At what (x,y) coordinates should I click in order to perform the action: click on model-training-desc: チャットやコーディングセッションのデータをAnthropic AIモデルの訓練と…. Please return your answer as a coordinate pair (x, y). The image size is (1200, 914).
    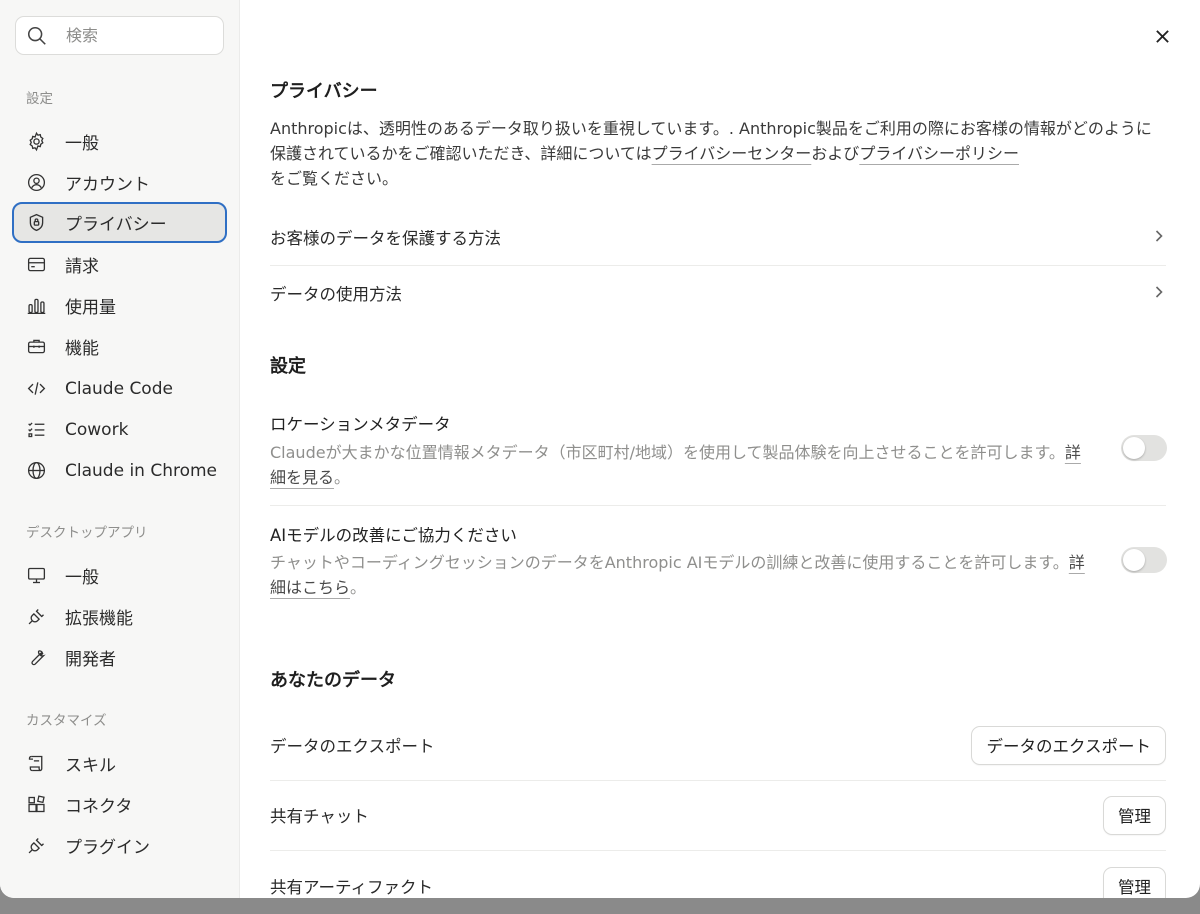
    Looking at the image, I should click on (680, 575).